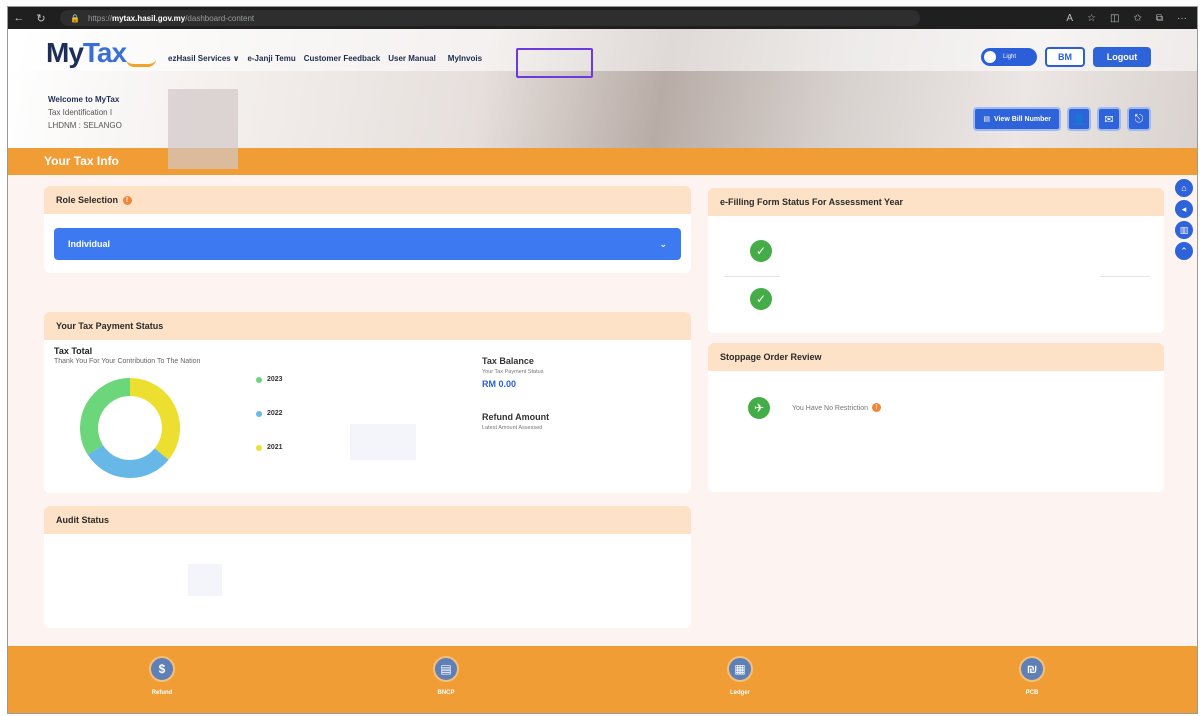 The height and width of the screenshot is (716, 1203). What do you see at coordinates (259, 447) in the screenshot?
I see `legend-dot-2021` at bounding box center [259, 447].